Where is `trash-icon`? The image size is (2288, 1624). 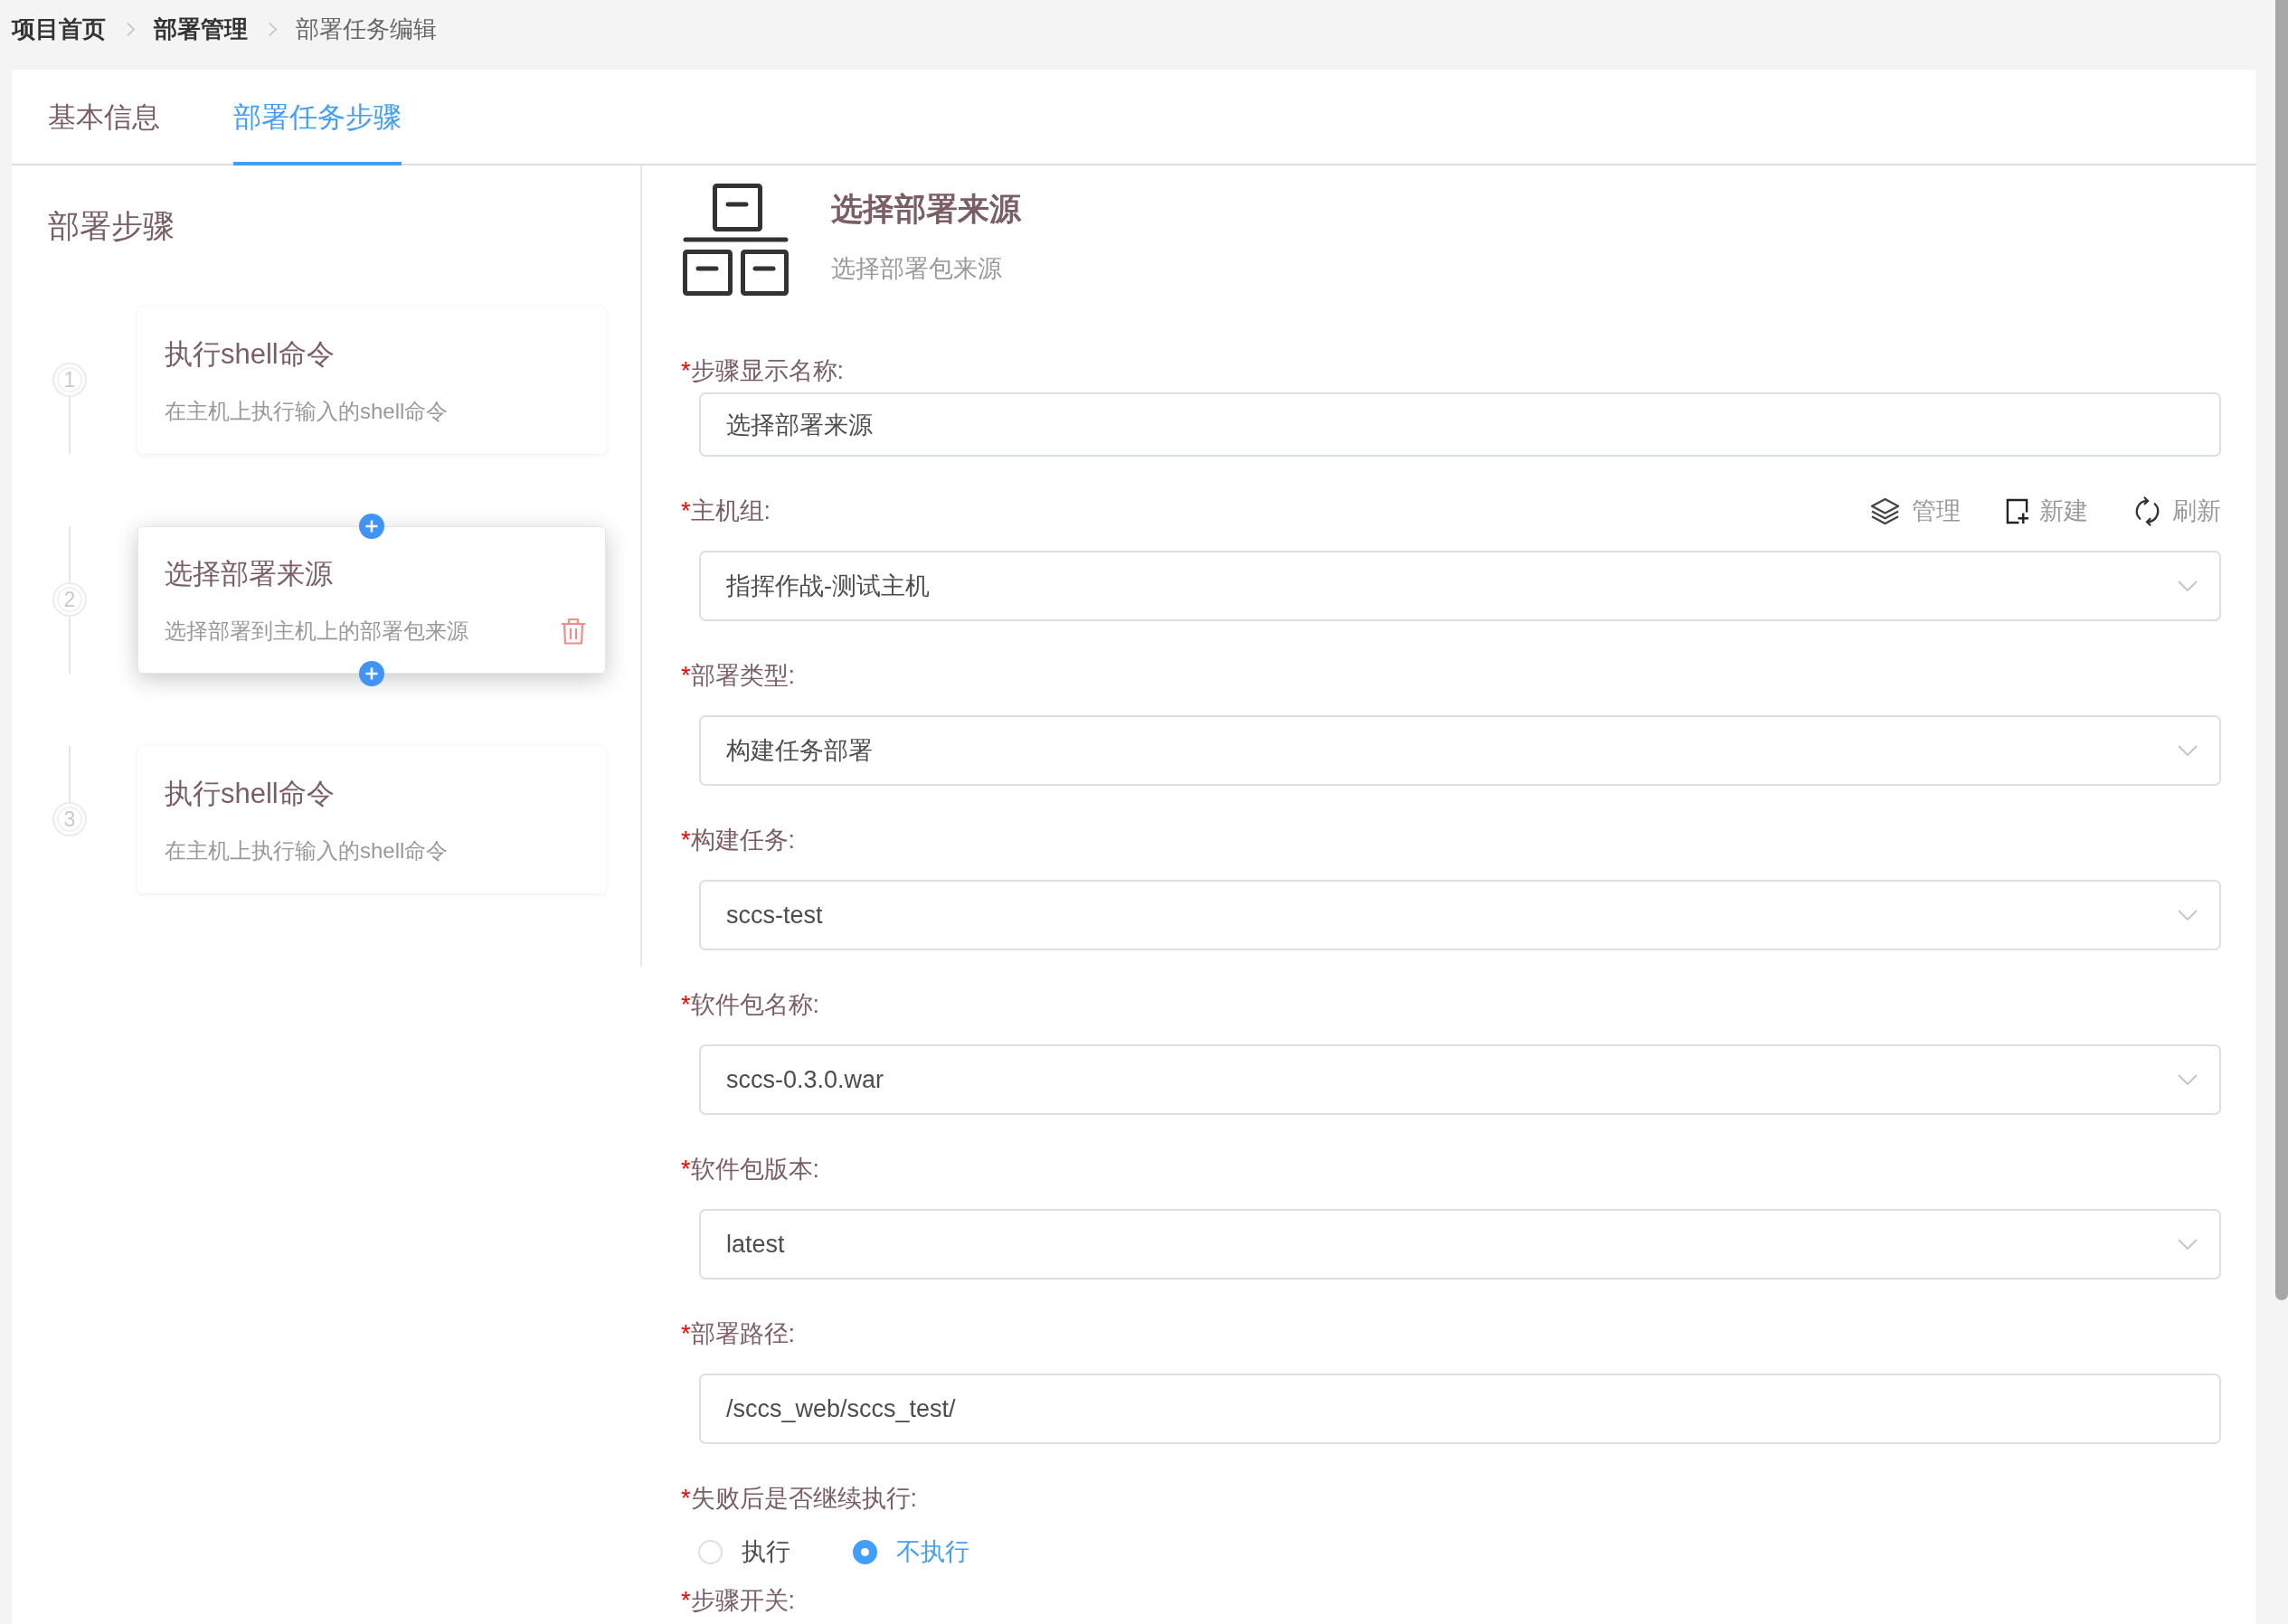 trash-icon is located at coordinates (574, 631).